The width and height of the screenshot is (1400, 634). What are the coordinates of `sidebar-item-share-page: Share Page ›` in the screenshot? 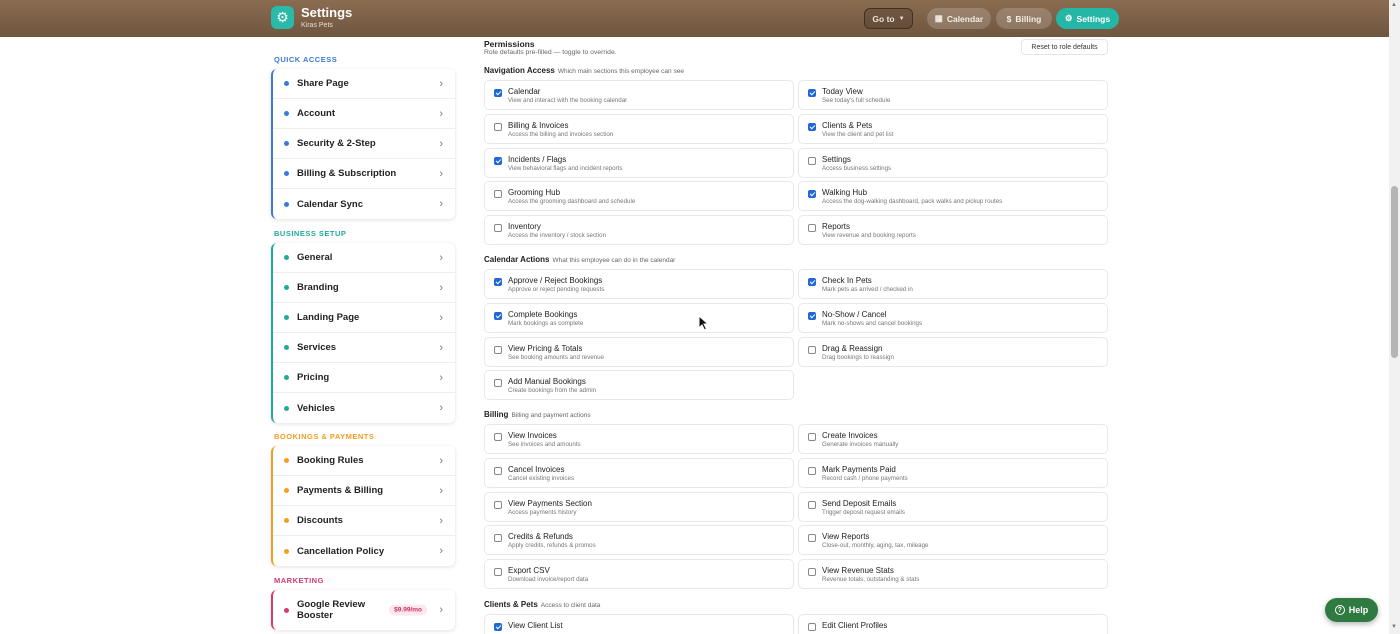 It's located at (364, 84).